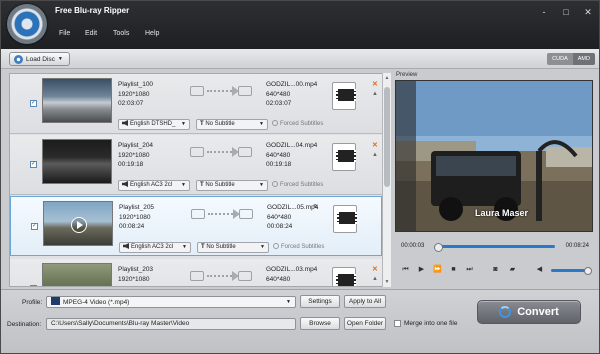 The height and width of the screenshot is (354, 600). I want to click on menu-bar: File Edit Tools Help, so click(116, 33).